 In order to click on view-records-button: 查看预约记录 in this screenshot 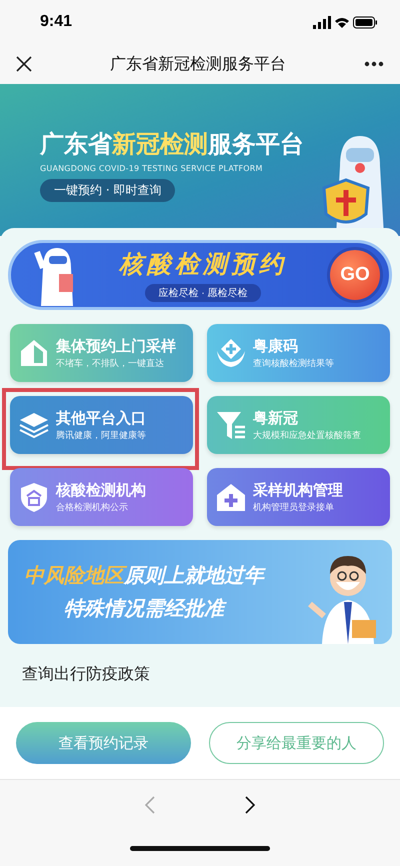, I will do `click(103, 743)`.